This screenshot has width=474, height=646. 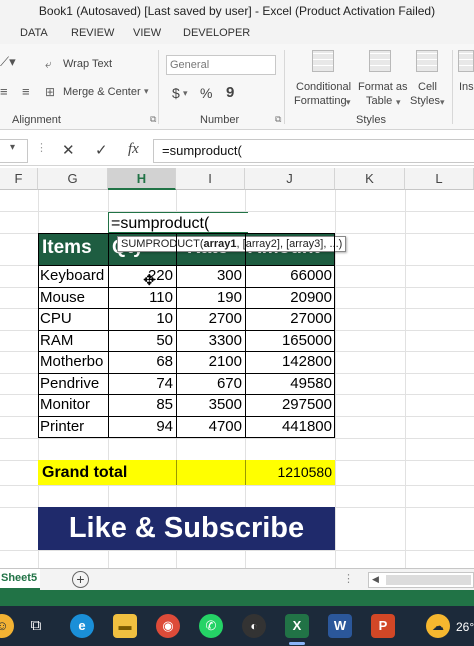 I want to click on tab-developer: DEVELOPER, so click(x=216, y=33).